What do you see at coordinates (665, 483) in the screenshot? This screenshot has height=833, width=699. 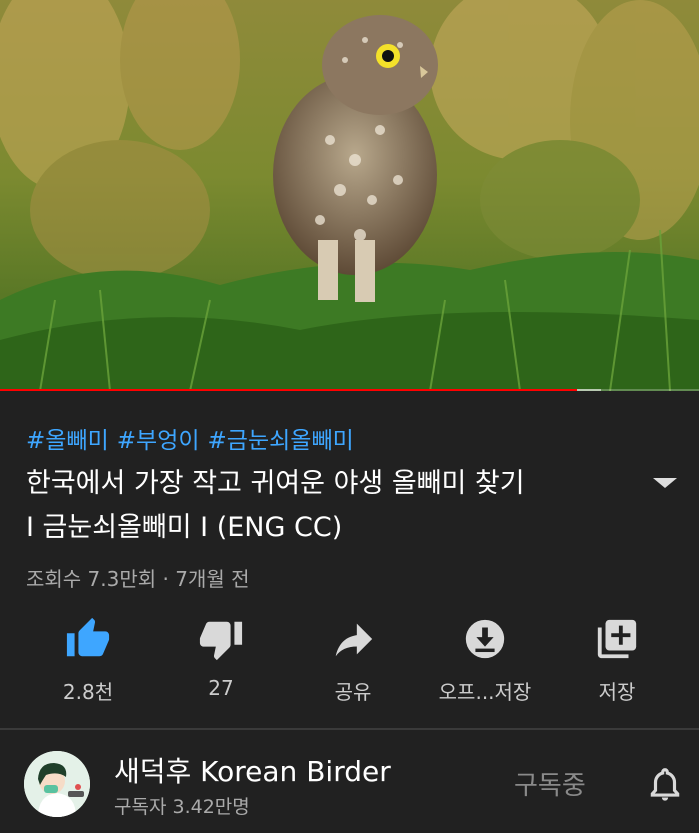 I see `chevron-down-icon` at bounding box center [665, 483].